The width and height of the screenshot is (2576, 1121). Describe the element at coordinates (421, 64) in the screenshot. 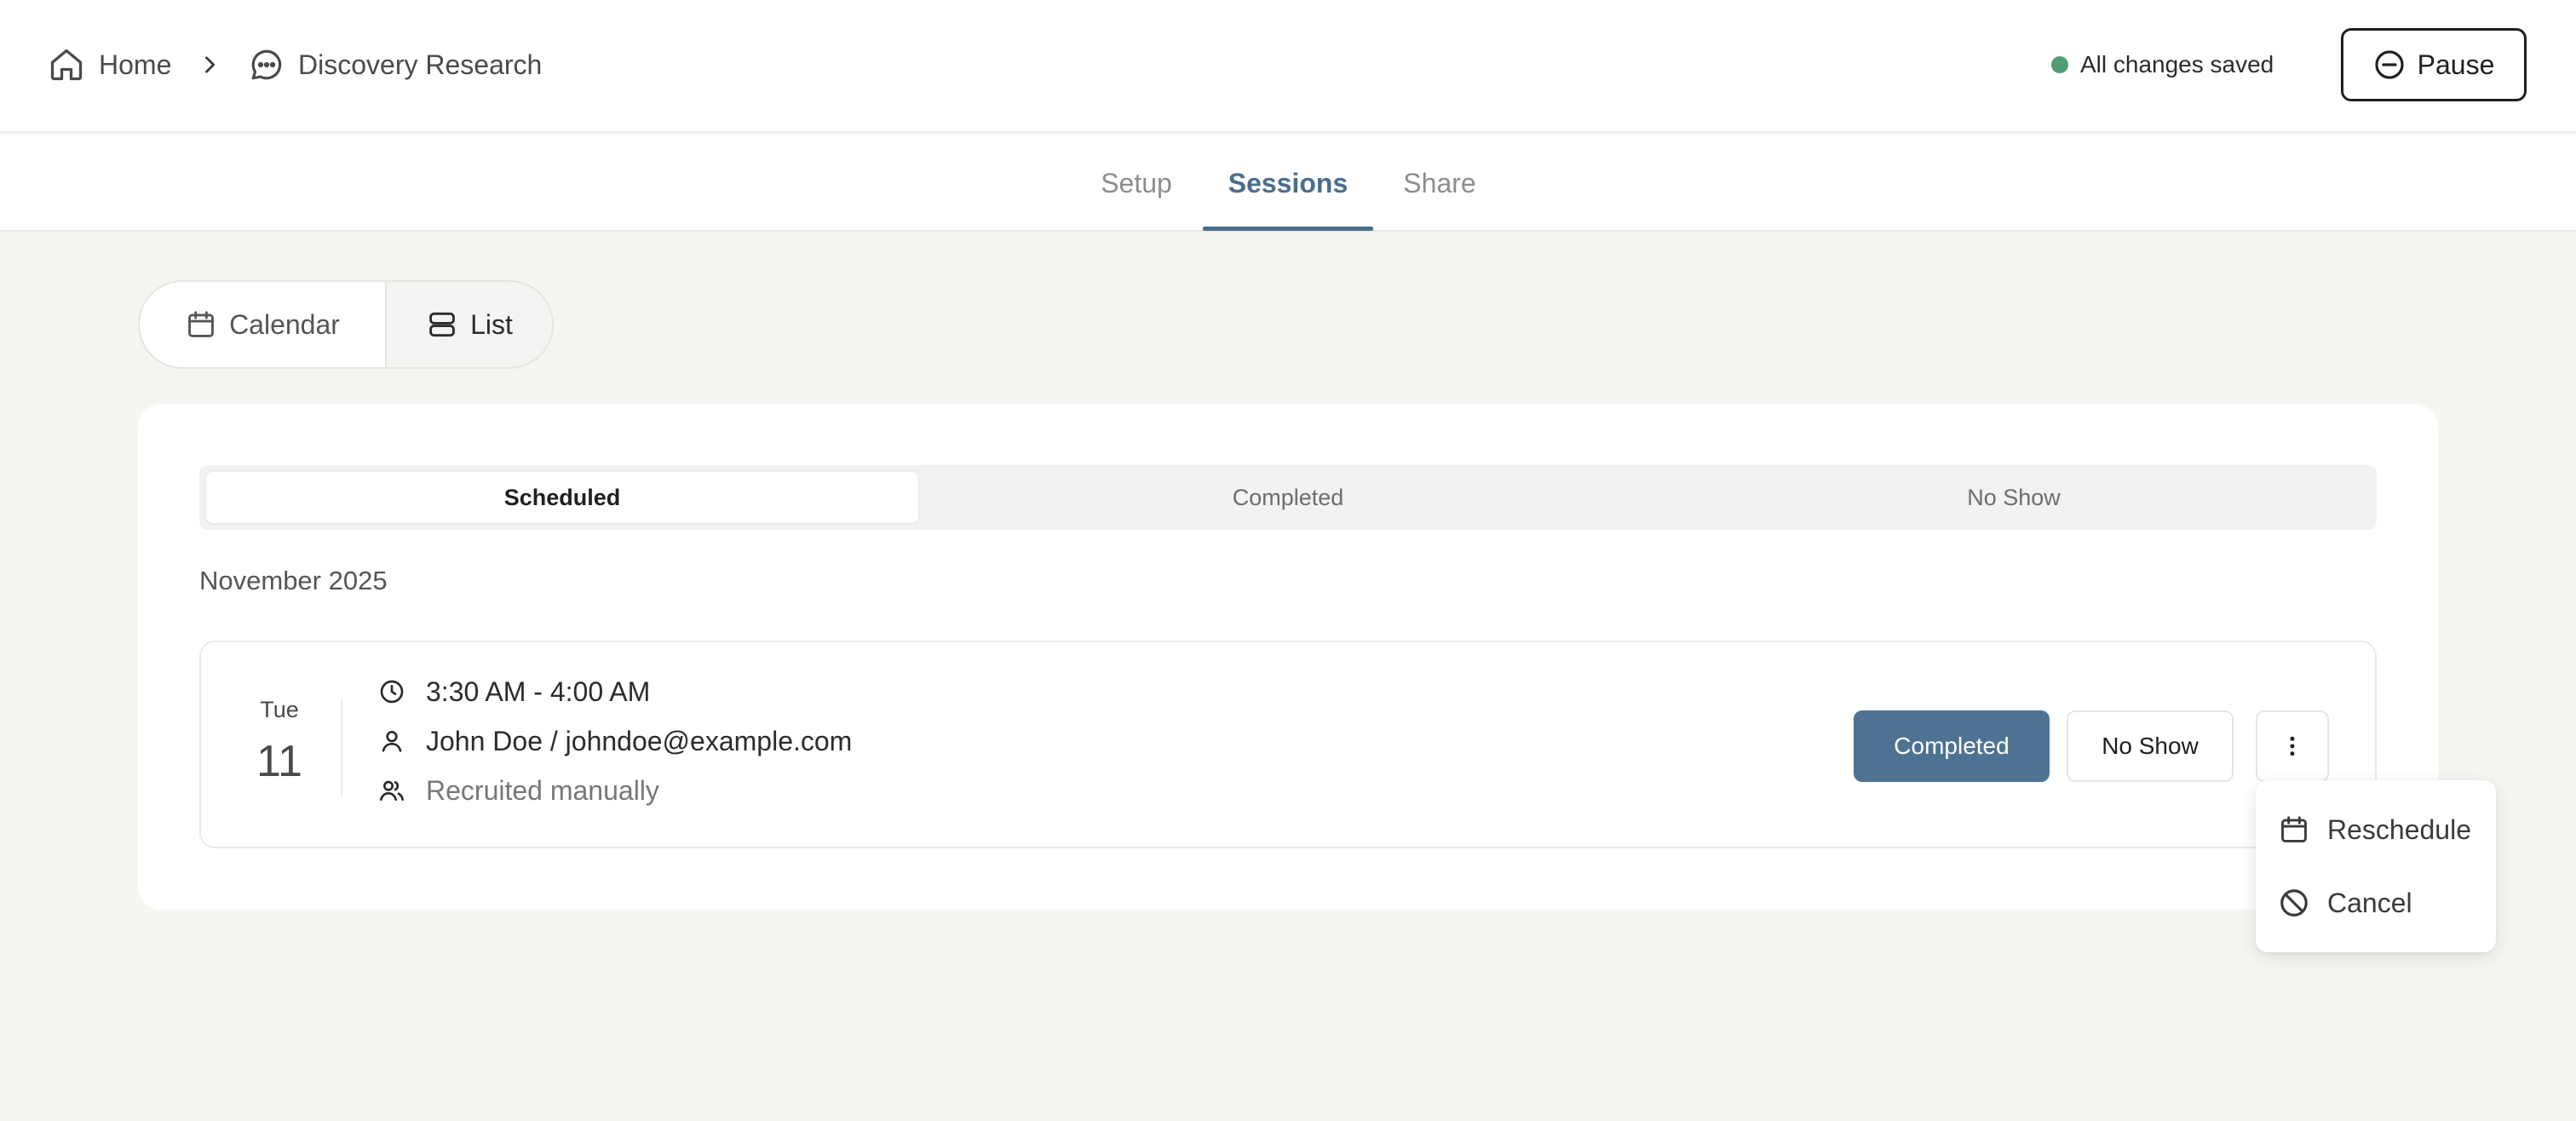

I see `breadcrumb-project-label: Discovery Research` at that location.